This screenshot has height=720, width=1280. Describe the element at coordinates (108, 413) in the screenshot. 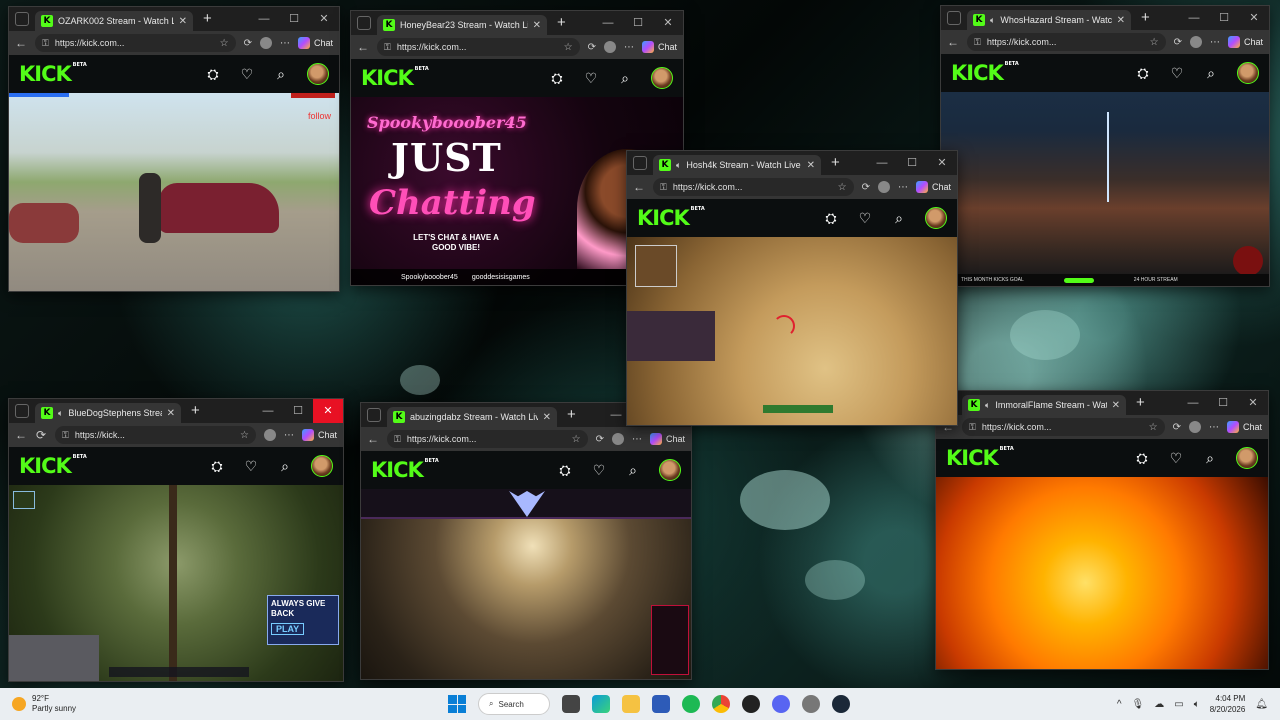

I see `tab-bluedog: K 🔈︎ BlueDogStephens Stream - W ✕` at that location.